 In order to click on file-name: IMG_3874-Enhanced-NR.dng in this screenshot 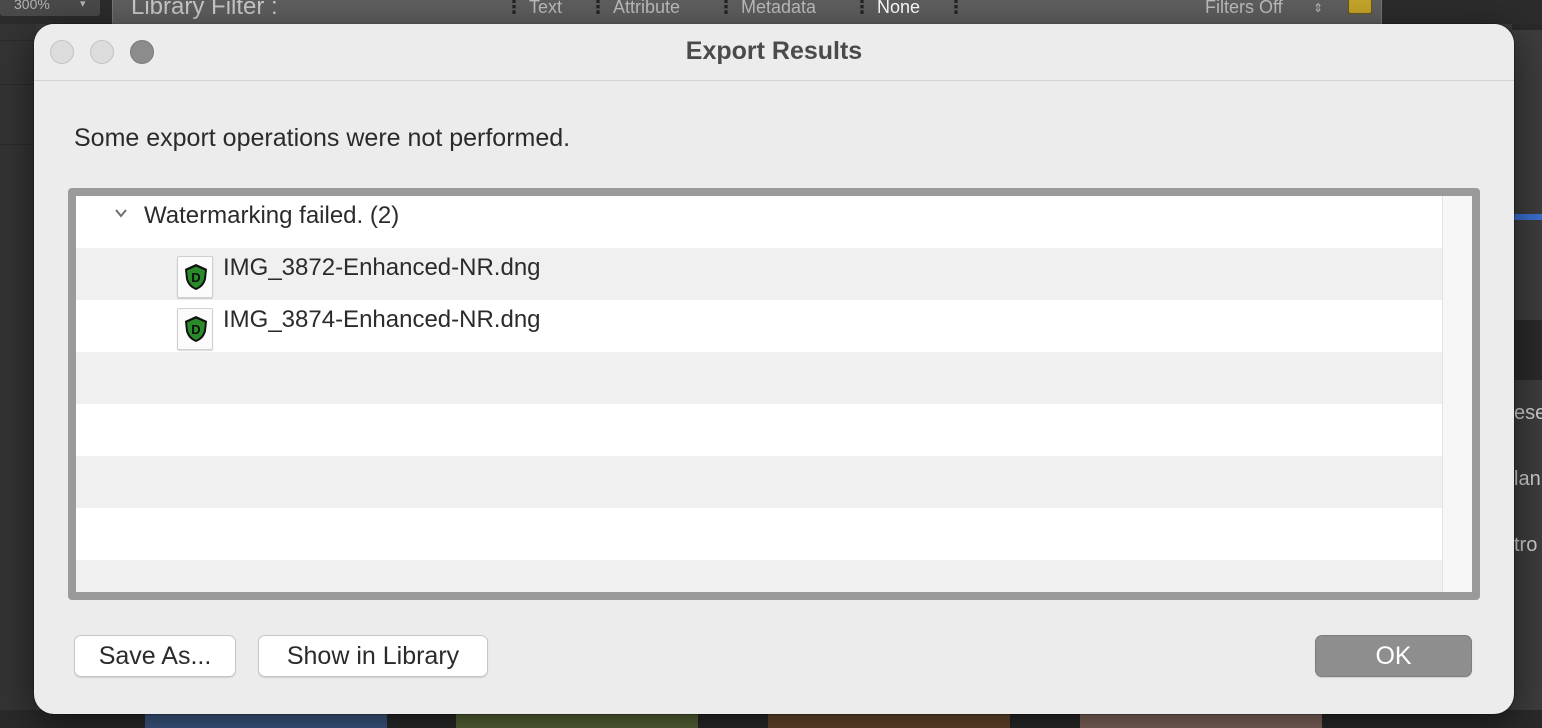, I will do `click(382, 319)`.